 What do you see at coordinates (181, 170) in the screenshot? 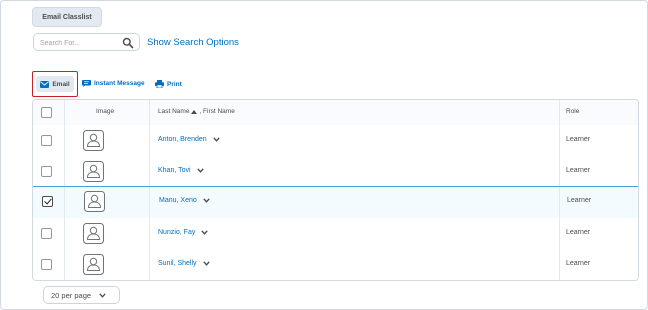
I see `user-name-link: Khan, Tovi` at bounding box center [181, 170].